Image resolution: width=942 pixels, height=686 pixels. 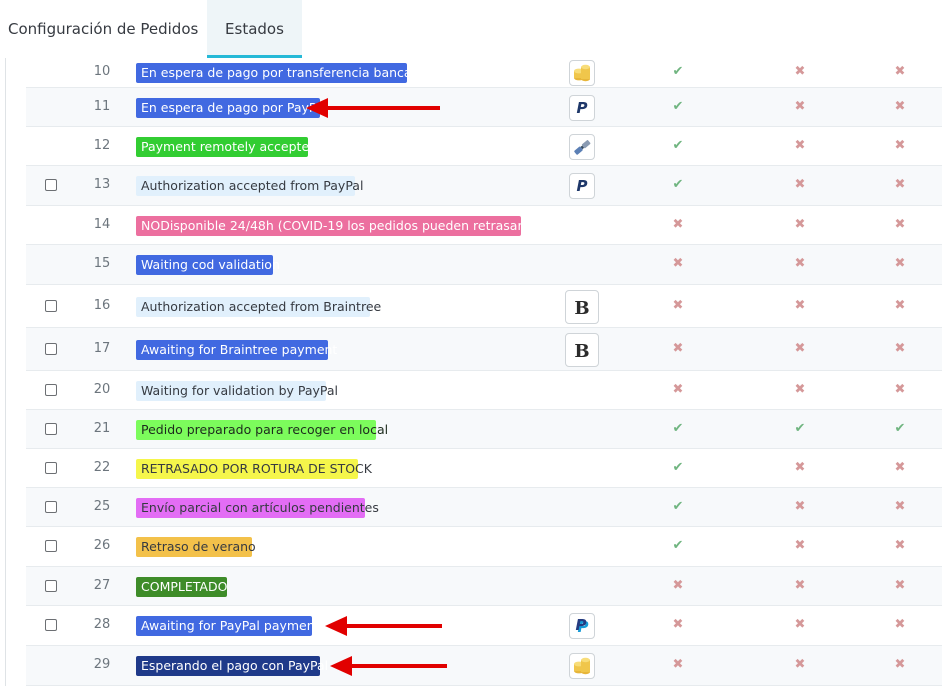 I want to click on state-name-badge: Pedido preparado para recoger en local, so click(x=262, y=429).